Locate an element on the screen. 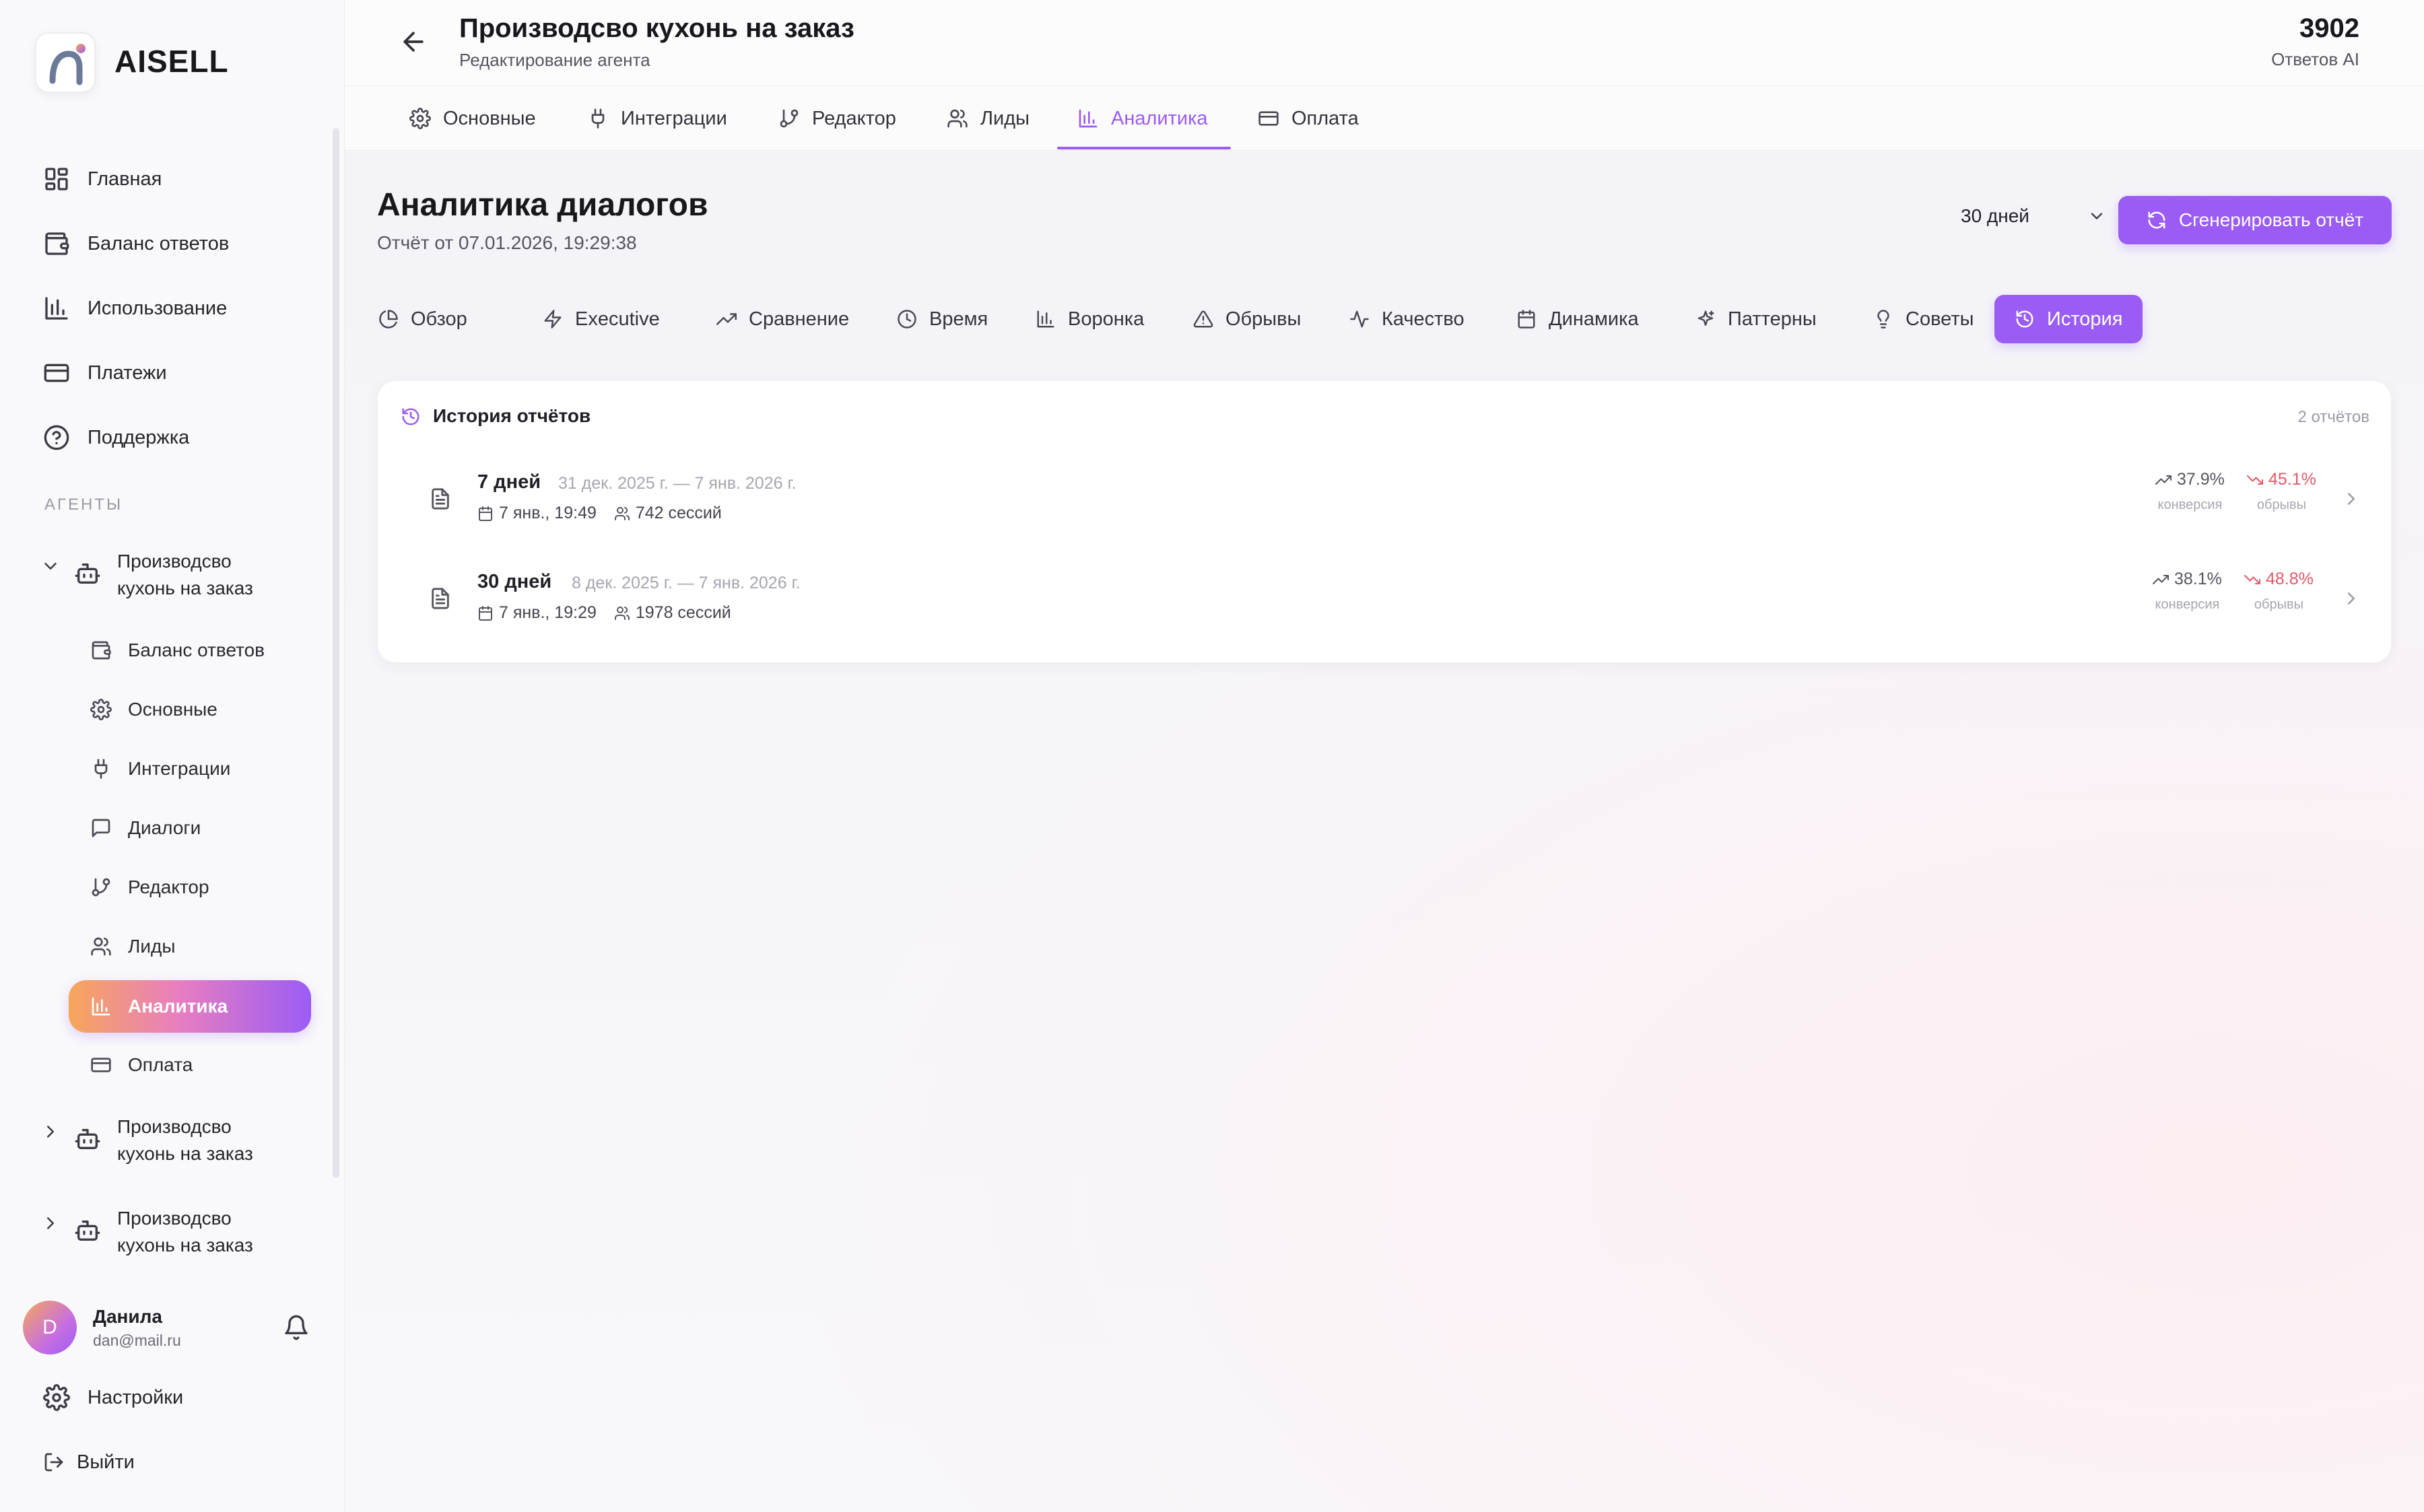  history-icon is located at coordinates (2025, 319).